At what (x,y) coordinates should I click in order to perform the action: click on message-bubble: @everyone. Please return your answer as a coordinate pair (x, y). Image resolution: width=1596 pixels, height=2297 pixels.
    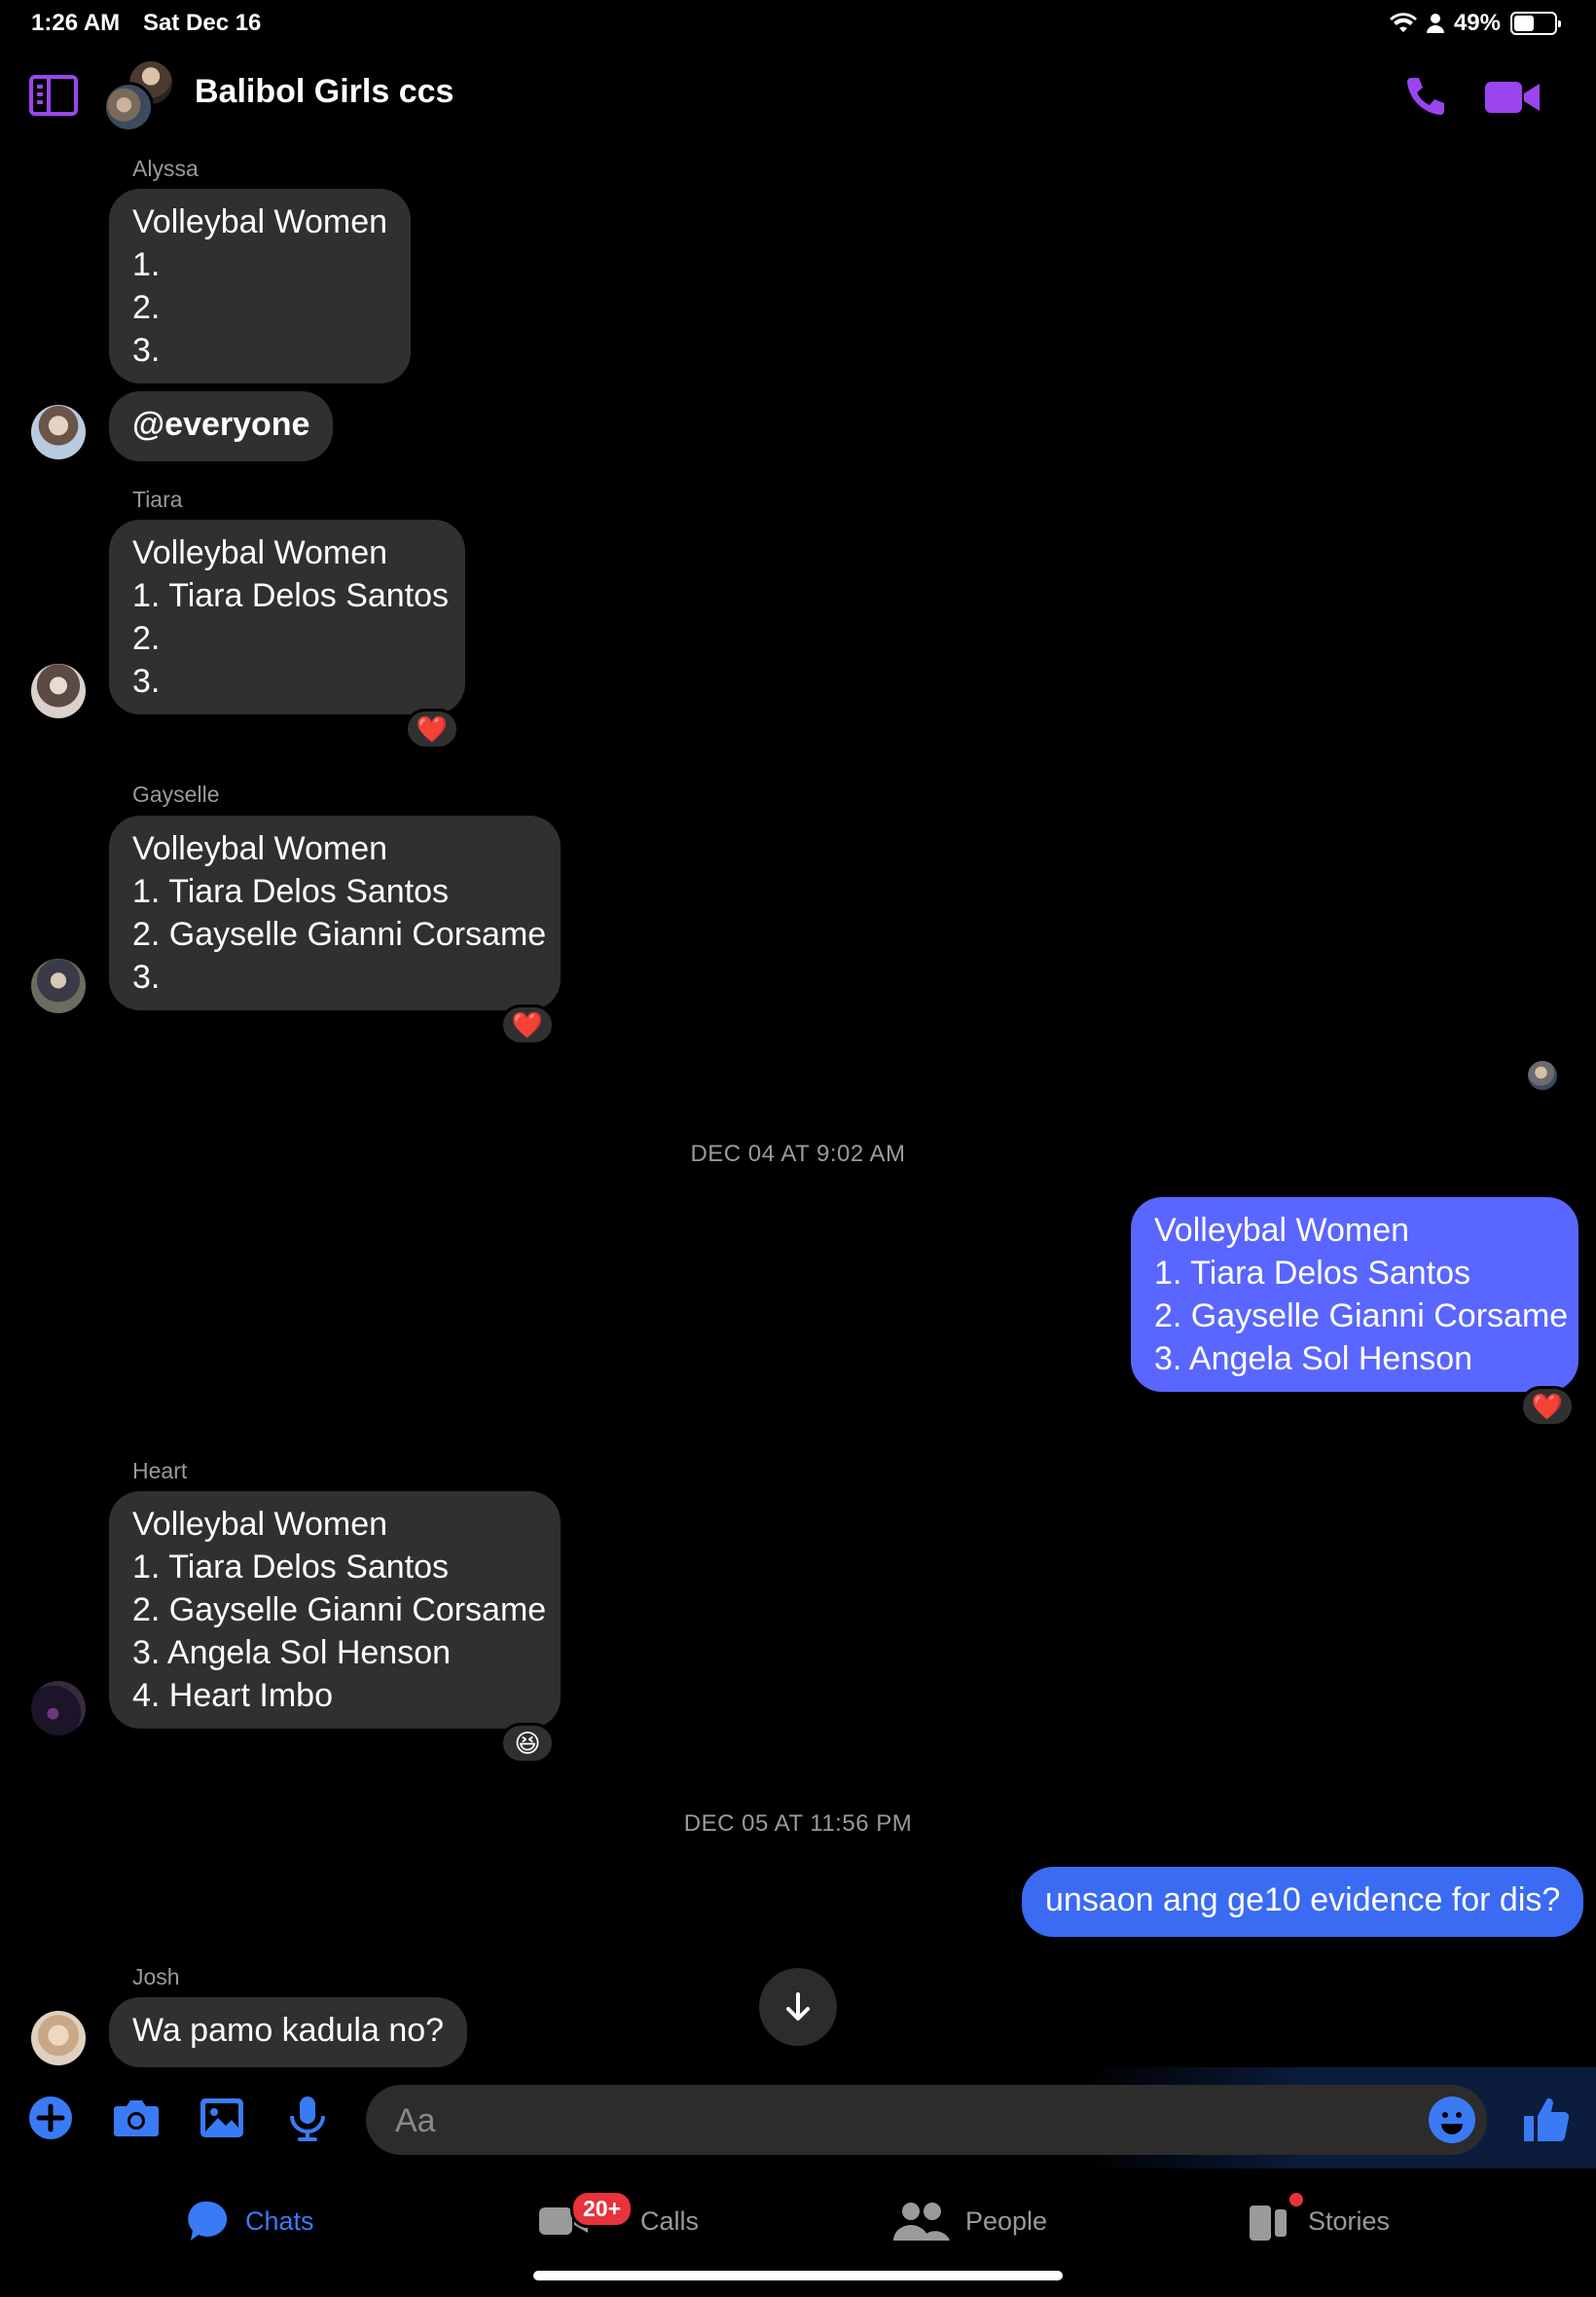
    Looking at the image, I should click on (221, 426).